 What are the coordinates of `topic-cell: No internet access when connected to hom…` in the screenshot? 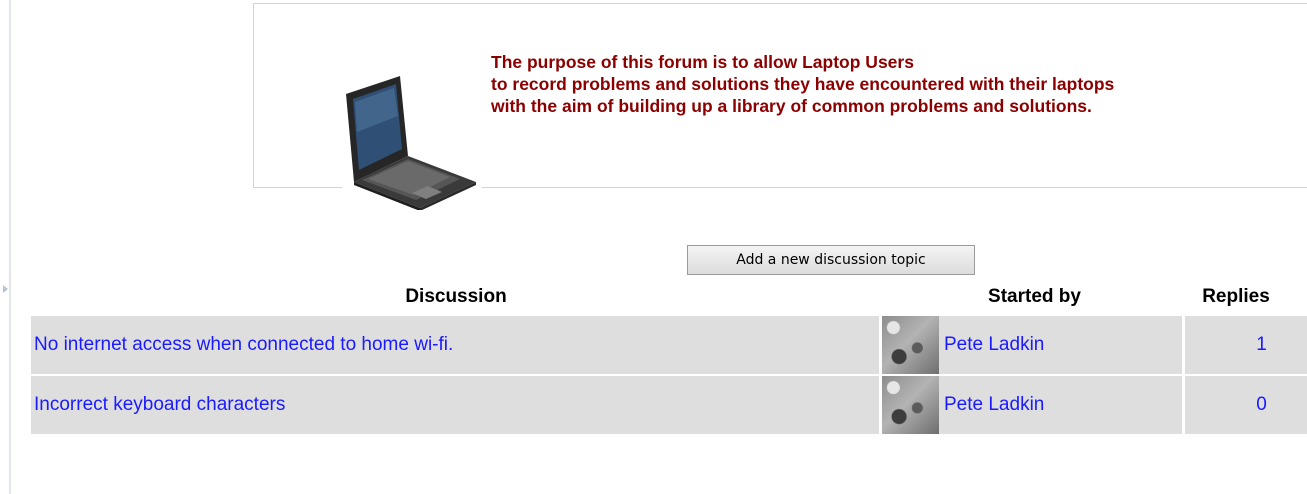 It's located at (455, 345).